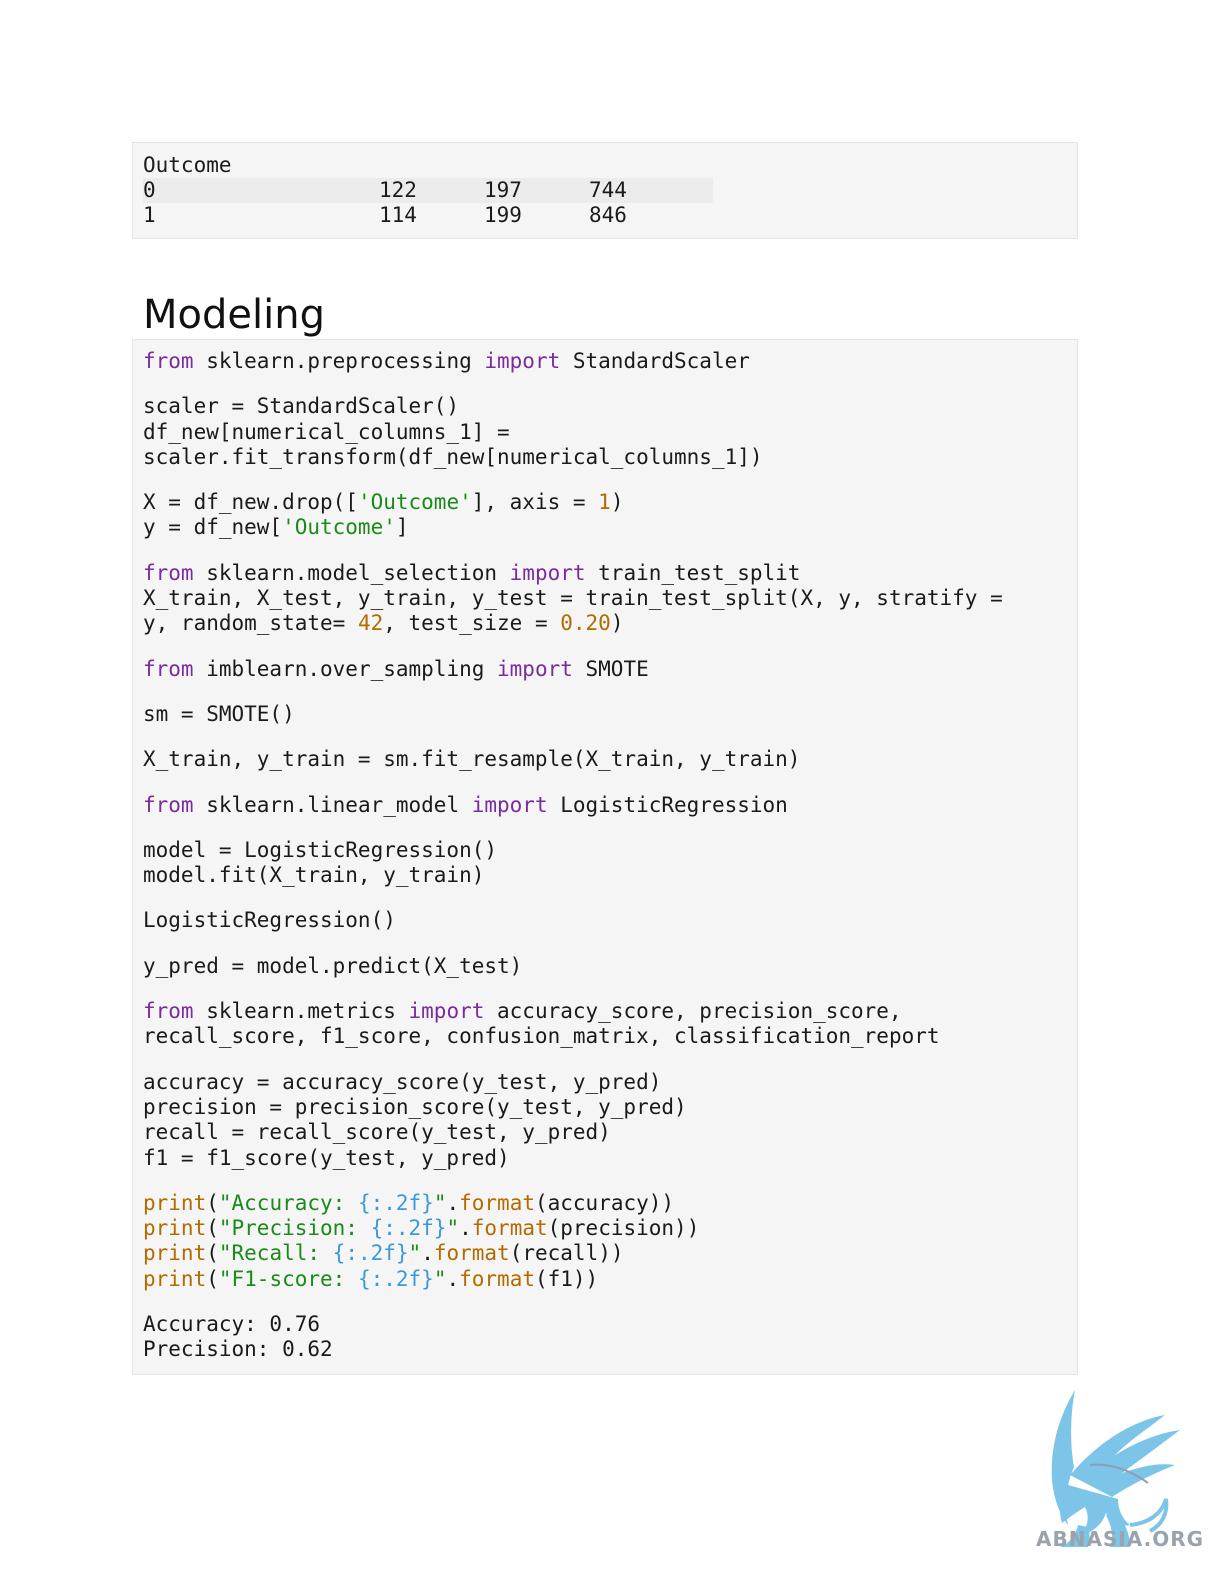 Image resolution: width=1224 pixels, height=1584 pixels. I want to click on table-header-label: Outcome, so click(187, 165).